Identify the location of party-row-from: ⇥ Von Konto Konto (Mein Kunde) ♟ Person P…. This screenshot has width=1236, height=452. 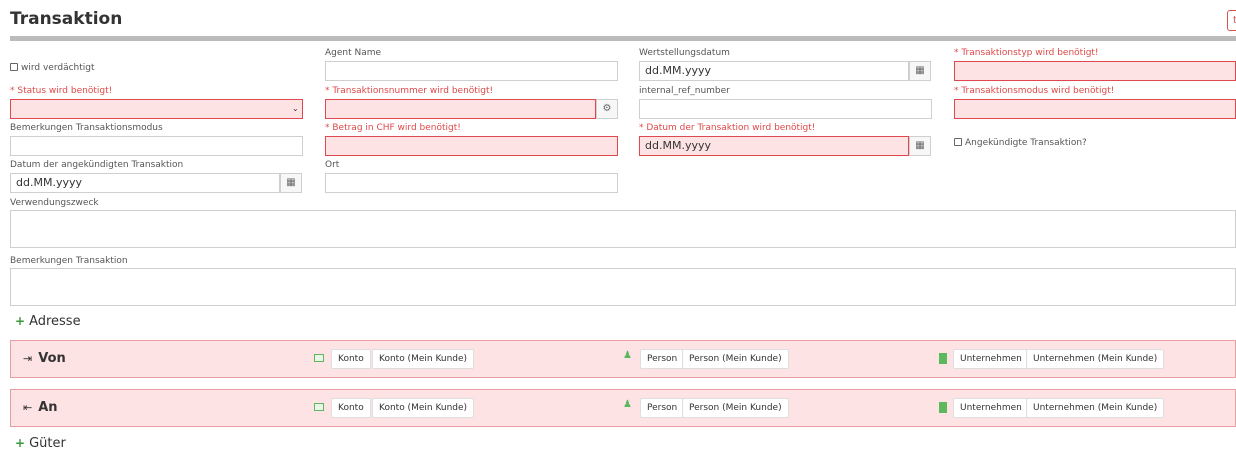
(623, 359).